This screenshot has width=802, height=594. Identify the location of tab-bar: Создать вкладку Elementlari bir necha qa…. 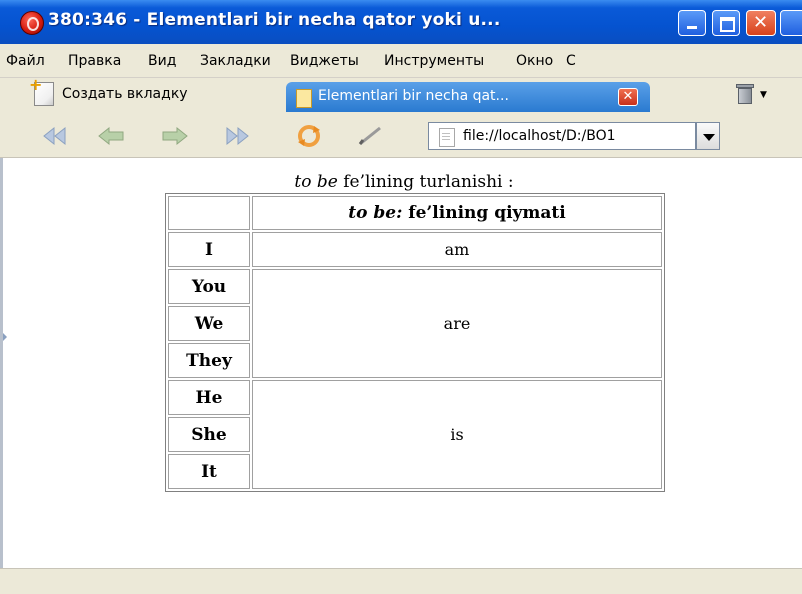
(401, 94).